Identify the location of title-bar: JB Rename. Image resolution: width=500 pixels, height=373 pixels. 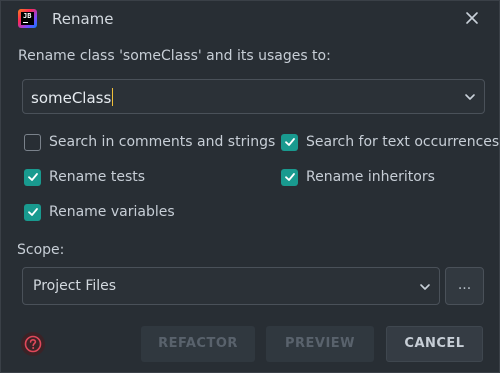
(250, 19).